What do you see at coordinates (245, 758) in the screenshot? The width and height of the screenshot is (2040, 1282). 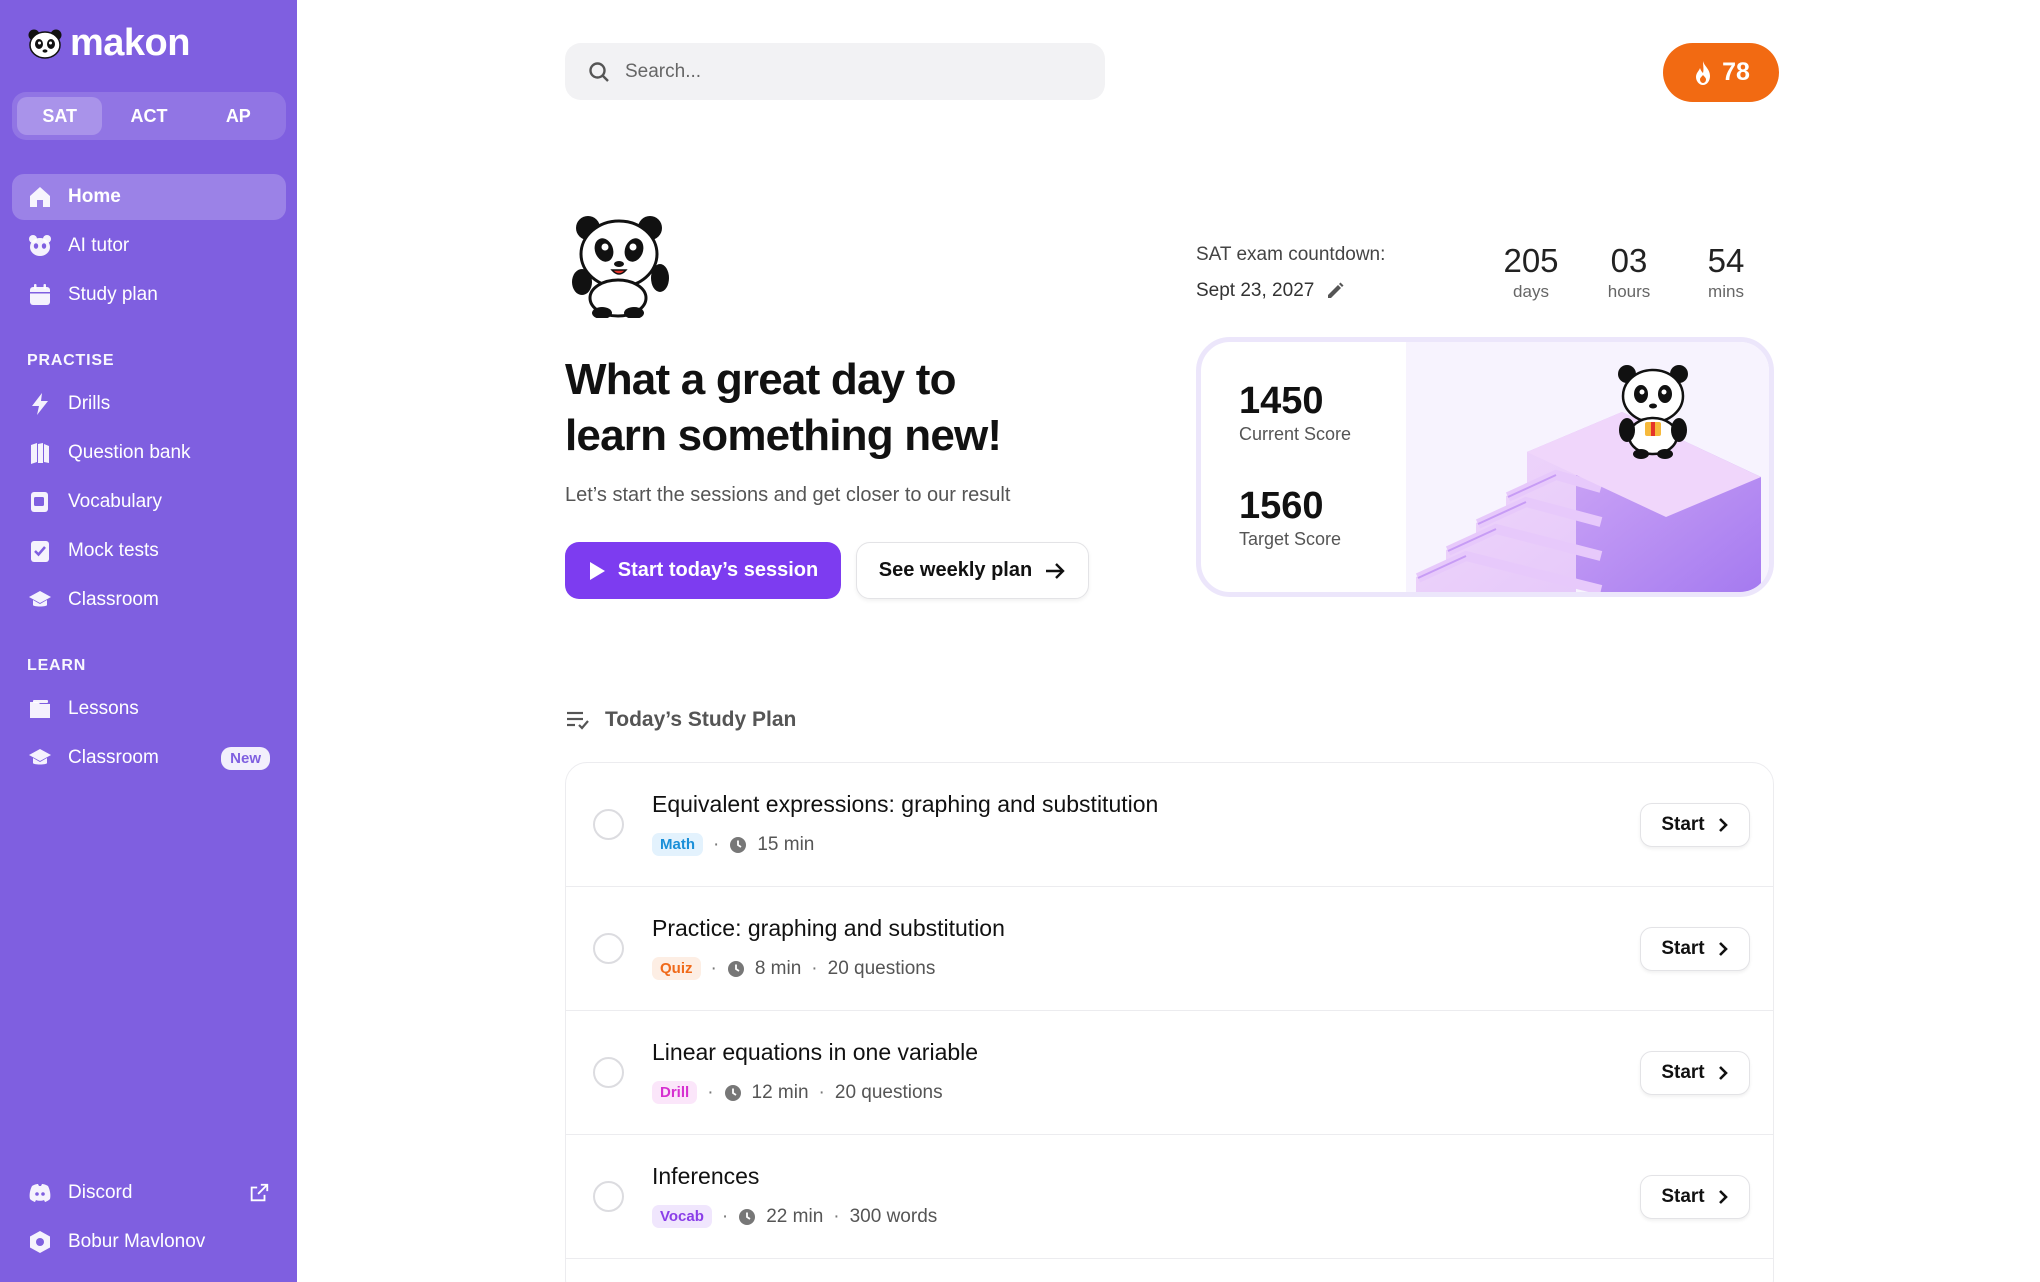 I see `new-badge: New` at bounding box center [245, 758].